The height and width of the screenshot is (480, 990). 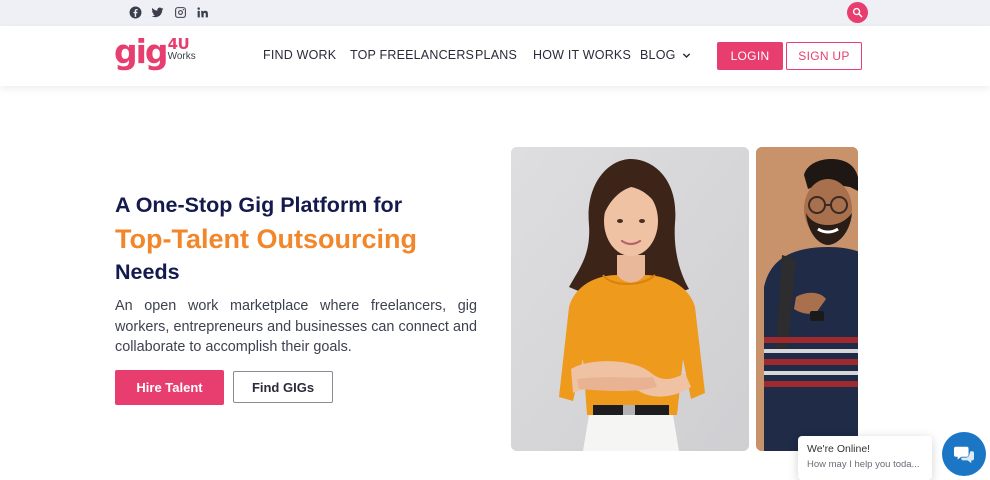 What do you see at coordinates (495, 13) in the screenshot?
I see `top-bar` at bounding box center [495, 13].